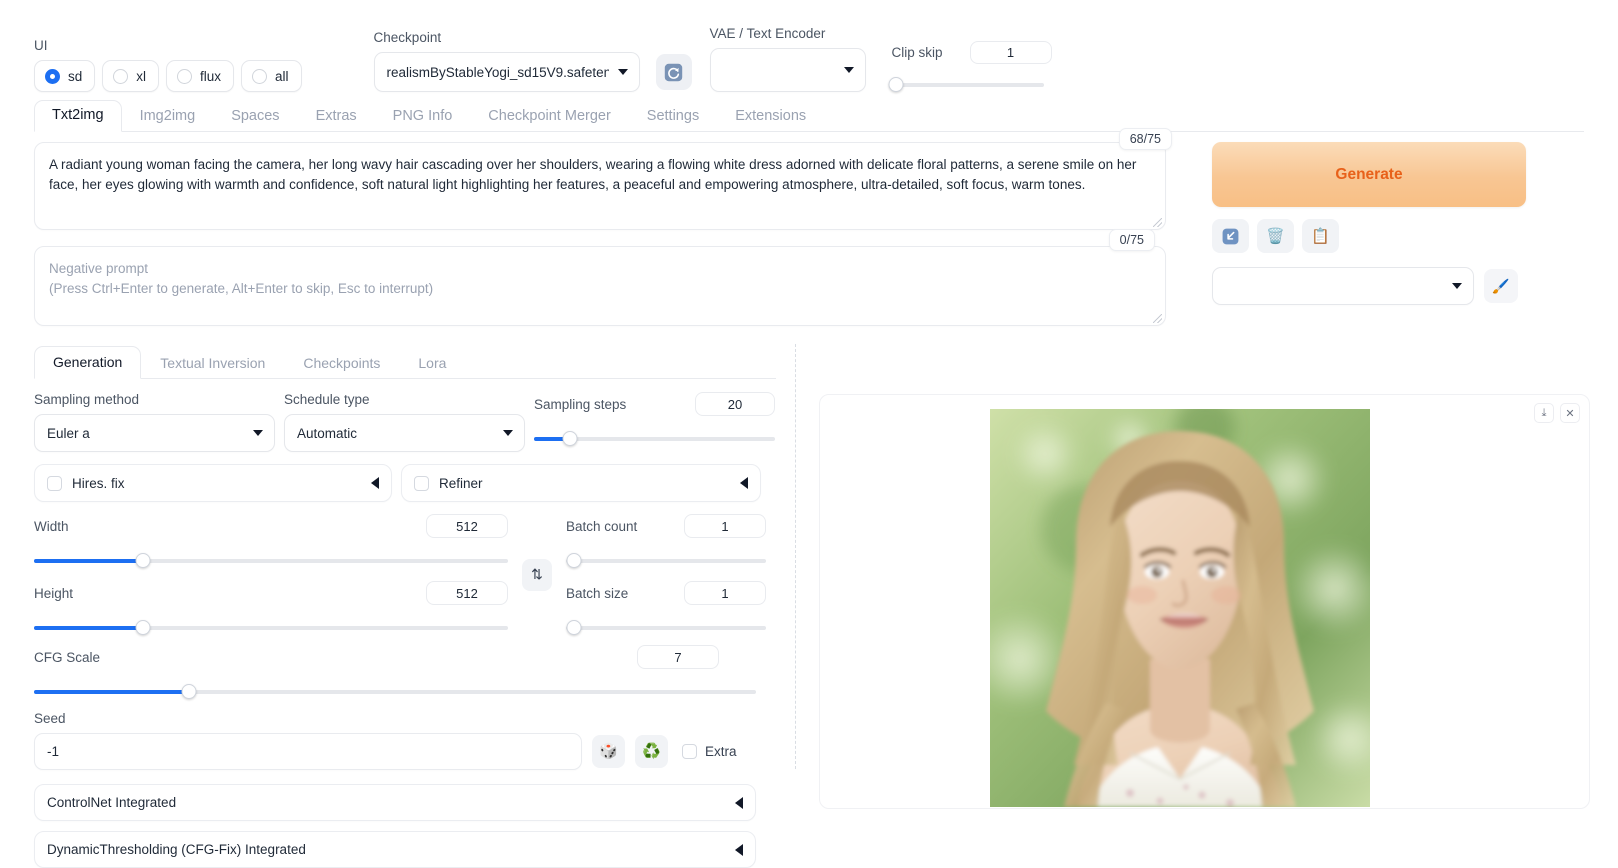 The height and width of the screenshot is (868, 1618). What do you see at coordinates (1157, 318) in the screenshot?
I see `negative-prompt-resize-handle` at bounding box center [1157, 318].